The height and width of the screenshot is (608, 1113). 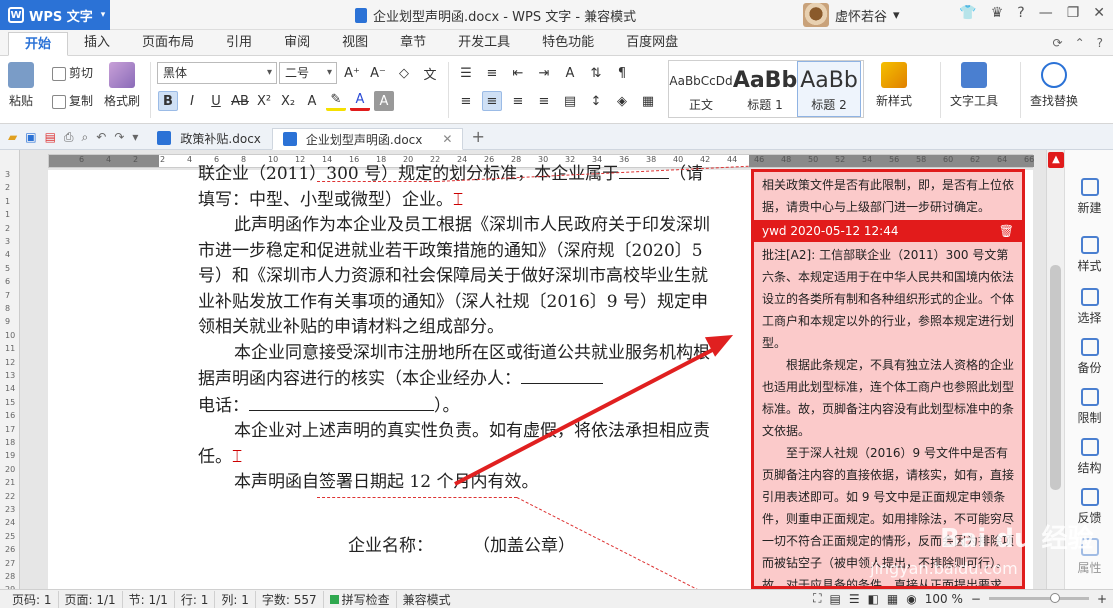 I want to click on tab-view: 视图, so click(x=355, y=43).